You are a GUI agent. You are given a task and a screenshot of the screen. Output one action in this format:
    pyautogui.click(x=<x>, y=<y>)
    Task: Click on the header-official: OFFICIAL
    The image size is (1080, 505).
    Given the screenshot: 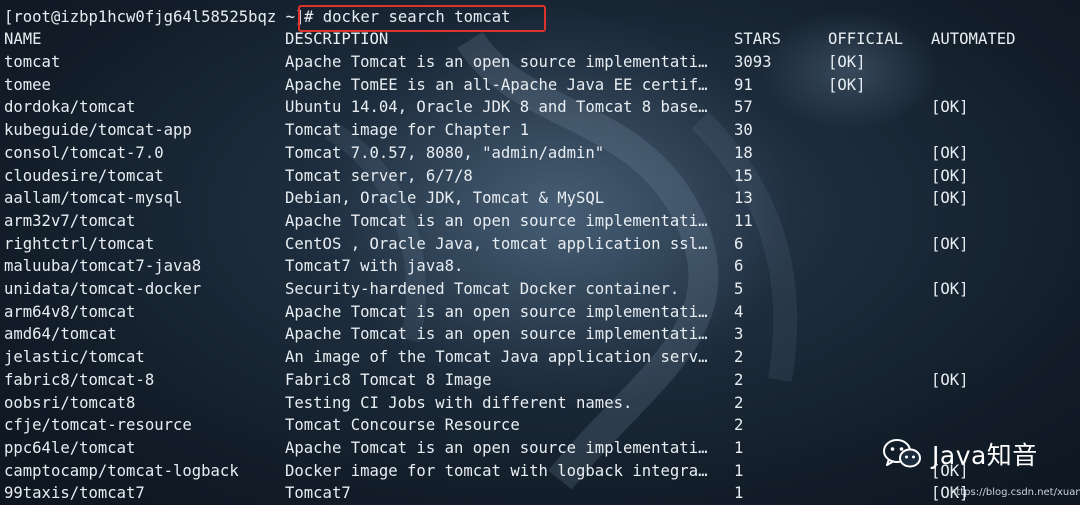 What is the action you would take?
    pyautogui.click(x=866, y=39)
    